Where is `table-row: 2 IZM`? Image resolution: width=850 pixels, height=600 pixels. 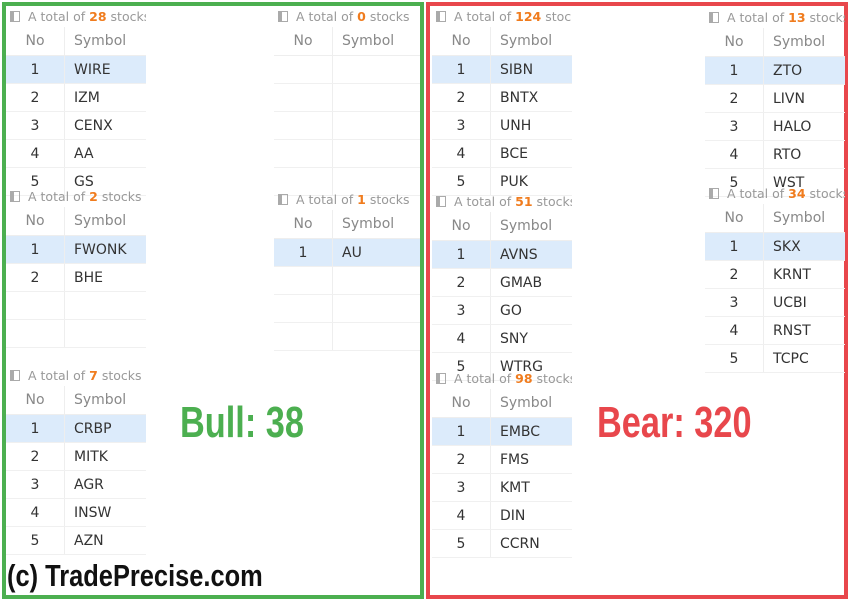 table-row: 2 IZM is located at coordinates (76, 97).